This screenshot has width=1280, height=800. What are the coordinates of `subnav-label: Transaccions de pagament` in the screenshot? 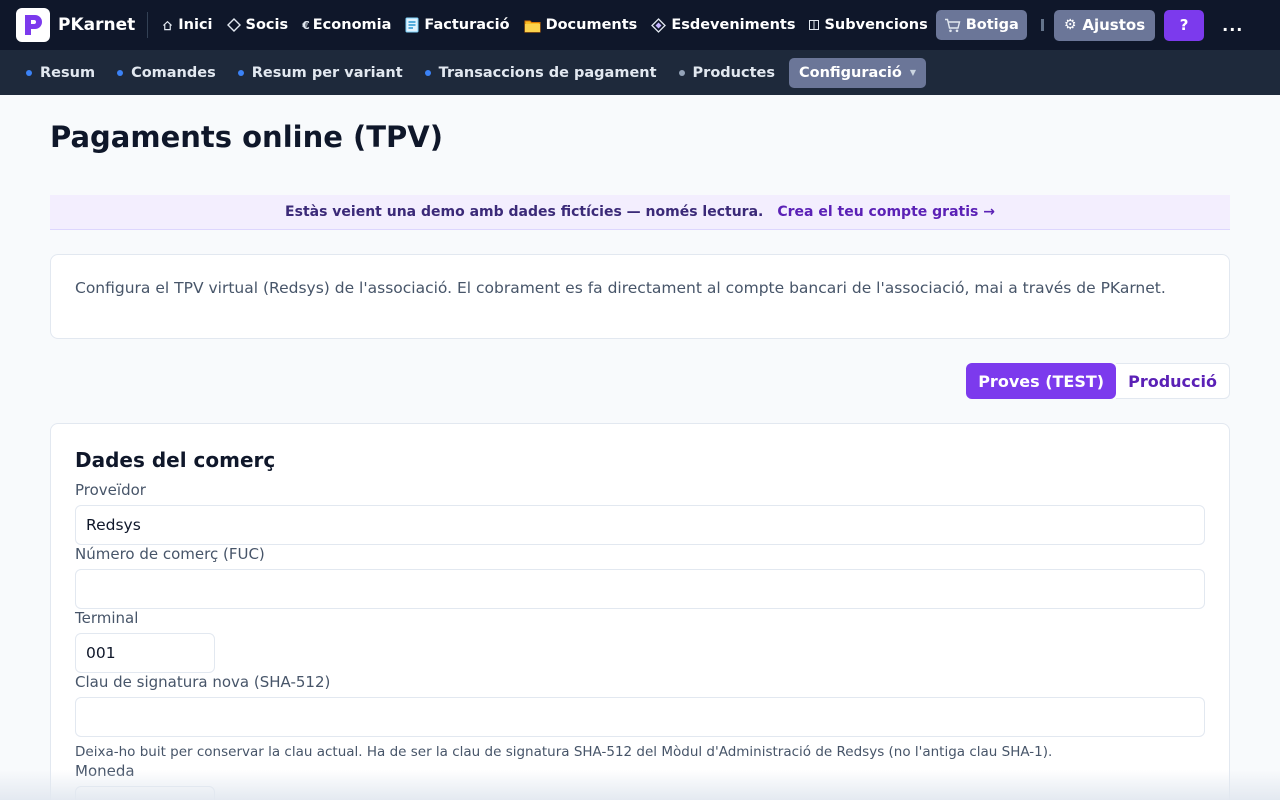 It's located at (547, 72).